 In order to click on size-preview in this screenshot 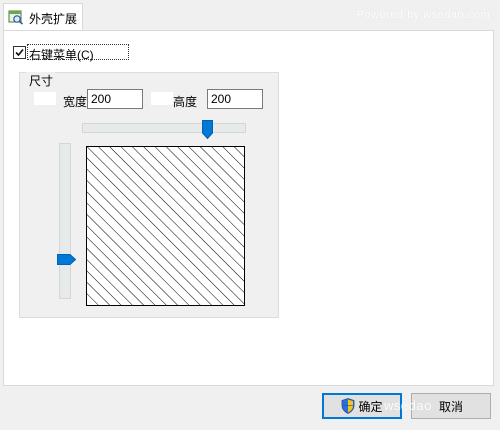, I will do `click(165, 226)`.